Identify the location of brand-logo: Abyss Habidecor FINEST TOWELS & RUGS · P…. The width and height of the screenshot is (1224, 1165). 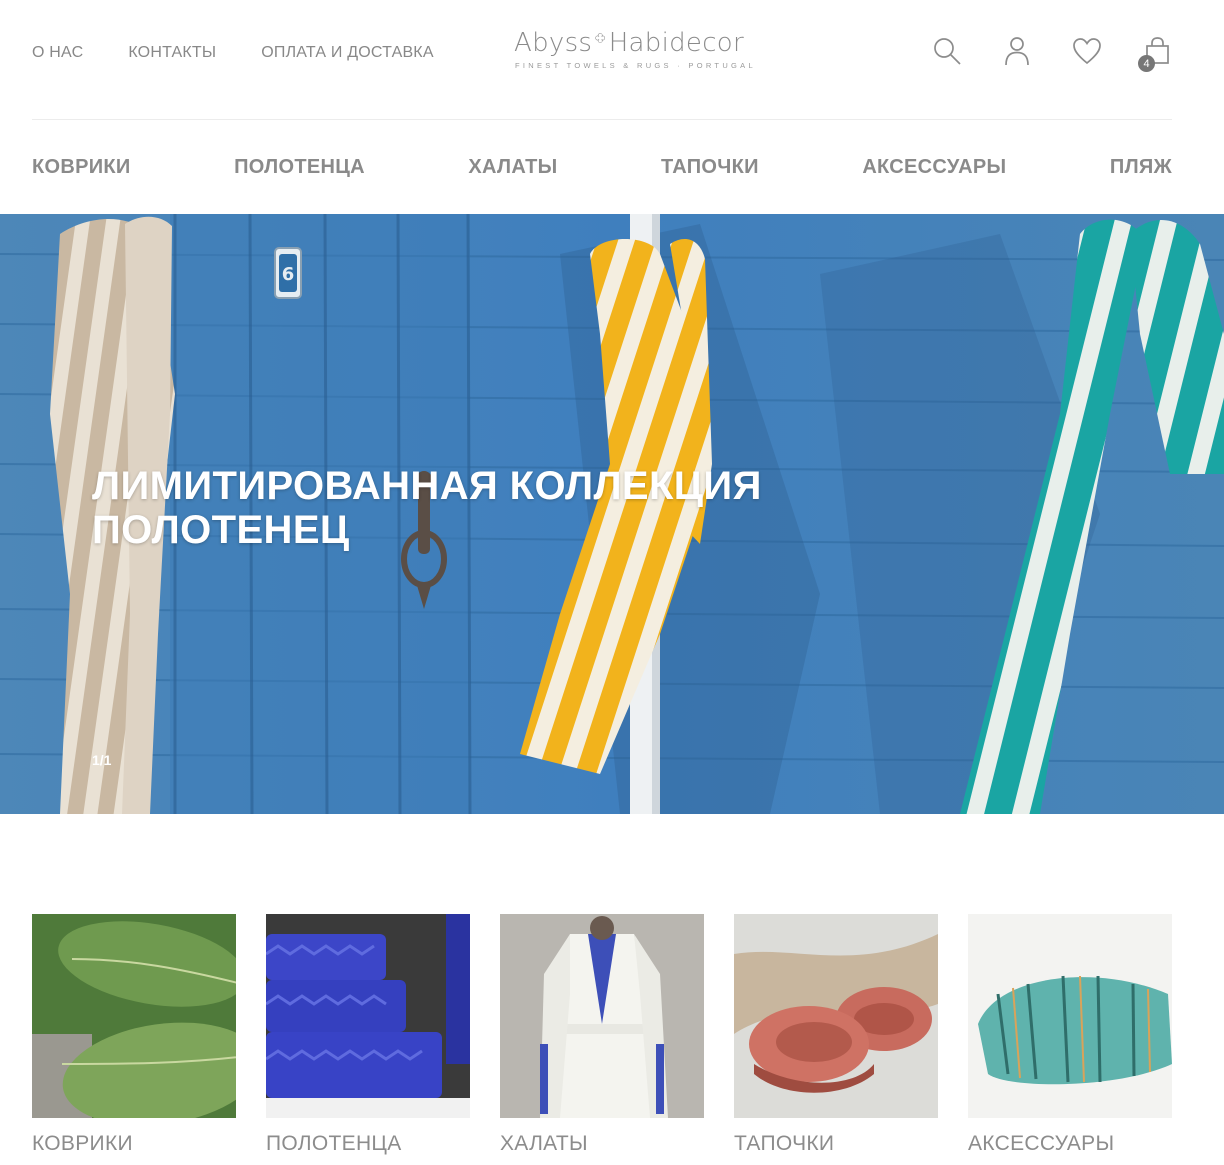
(635, 58).